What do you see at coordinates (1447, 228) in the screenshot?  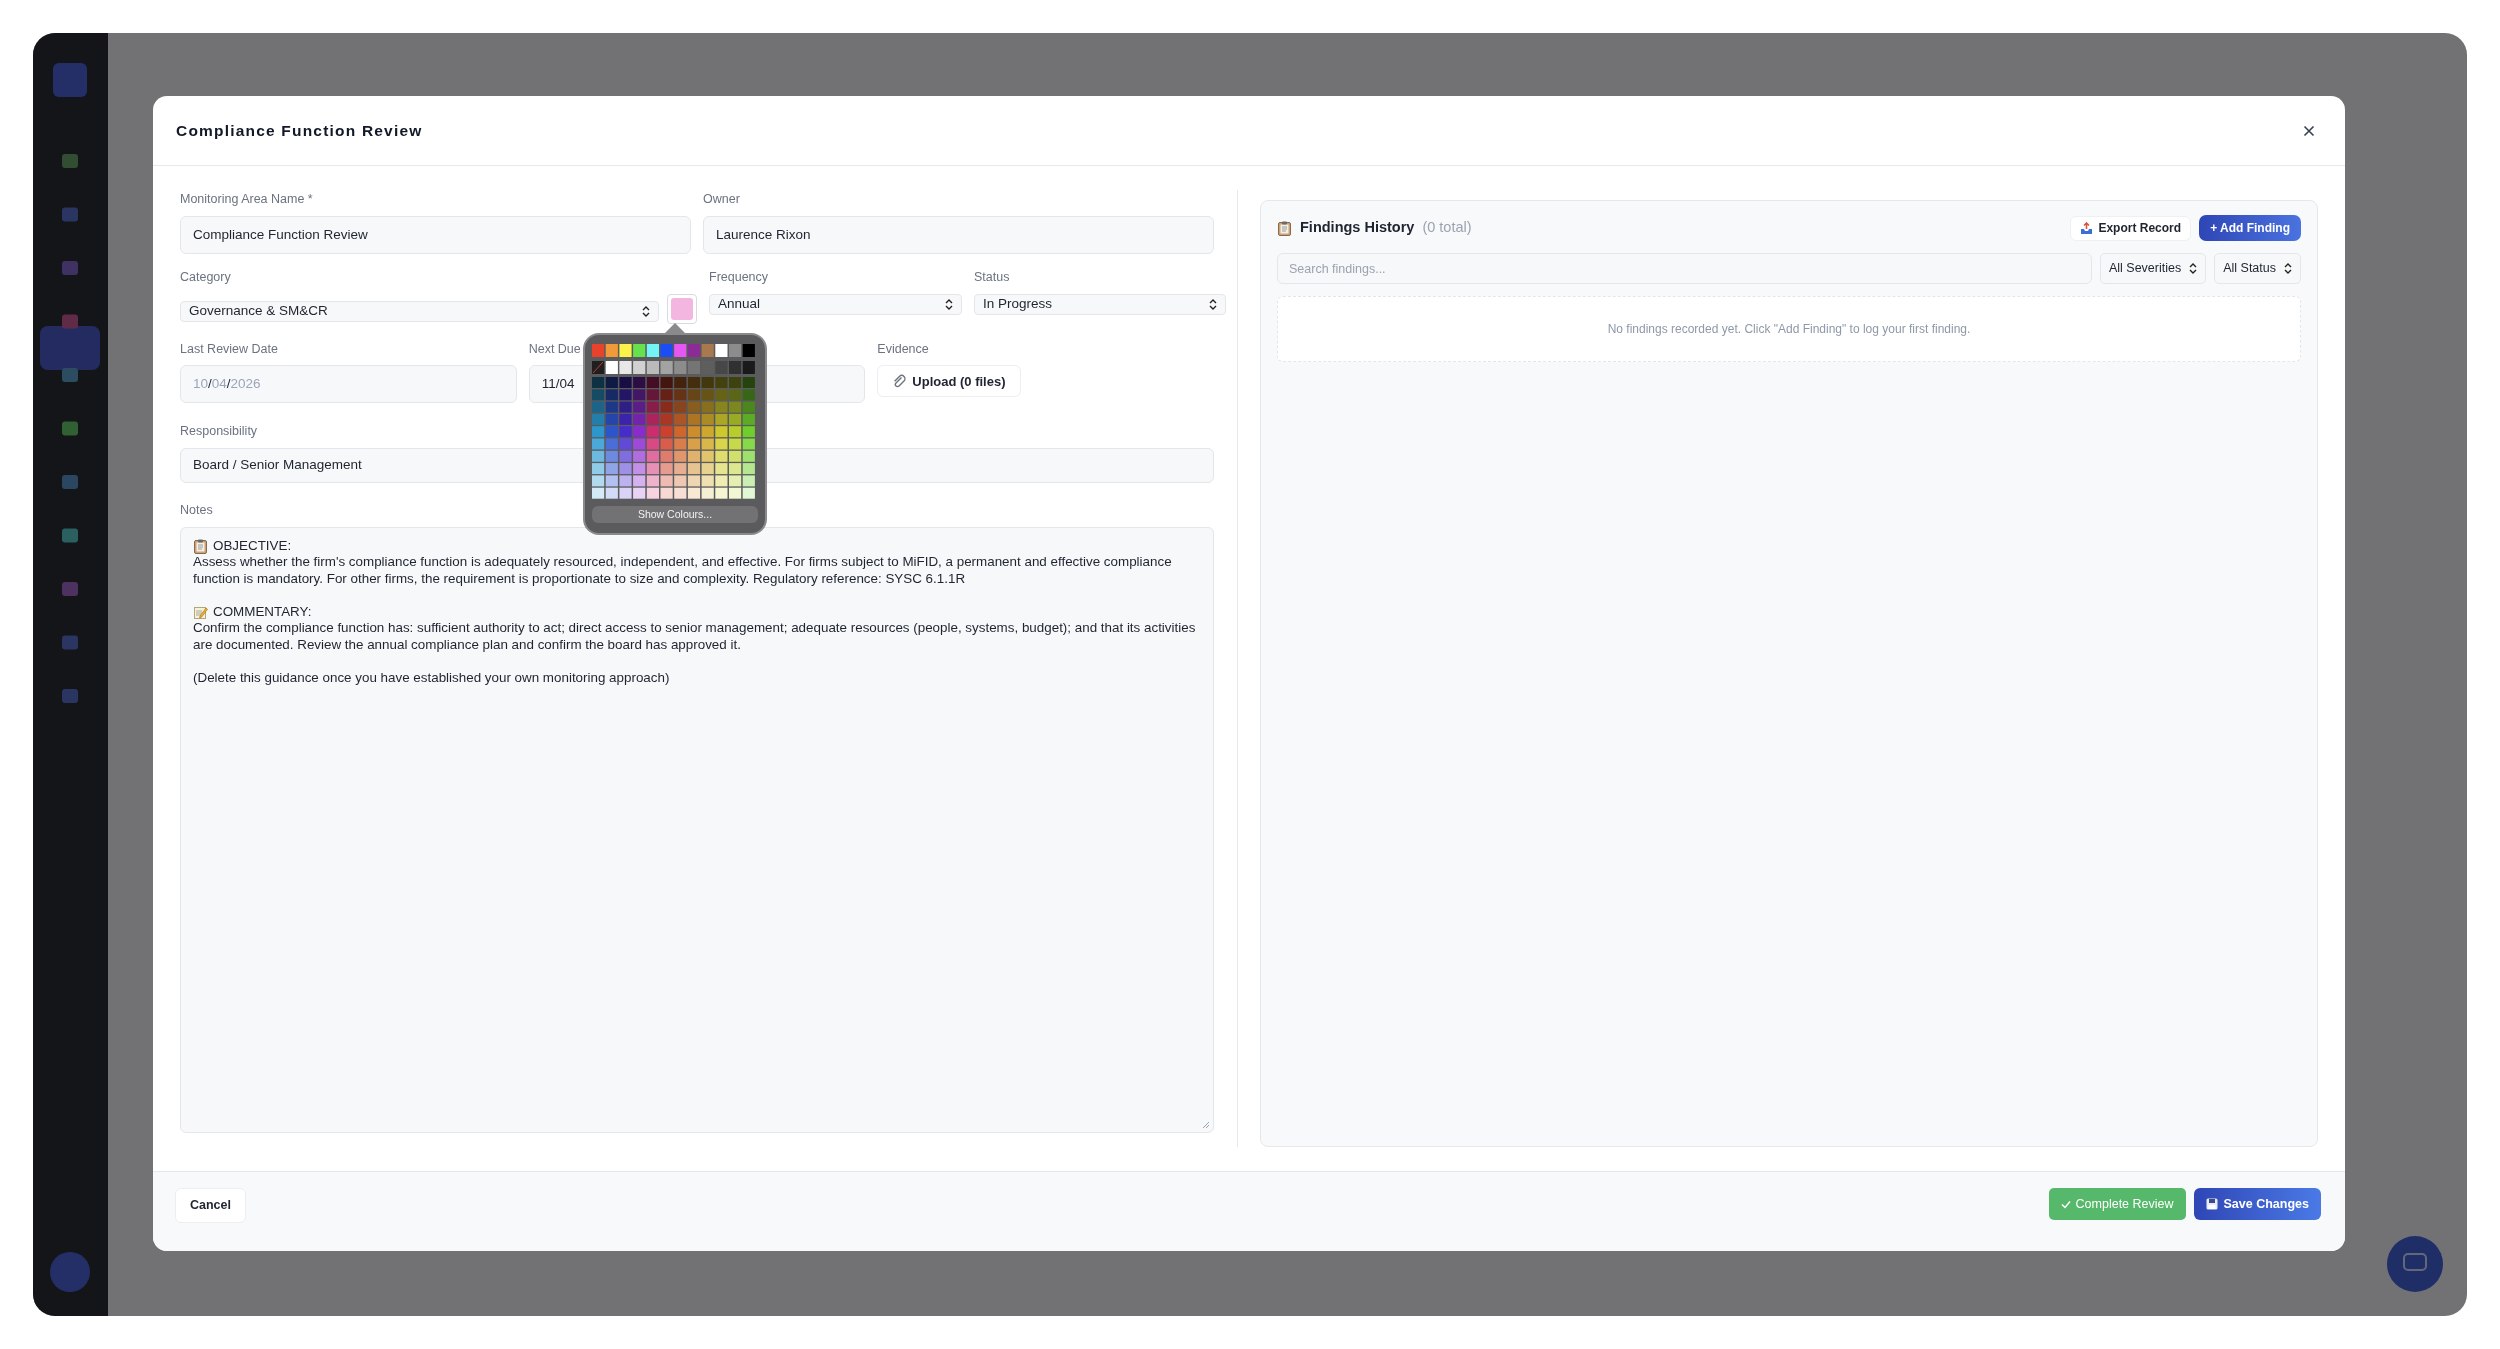 I see `findings-count: (0 total)` at bounding box center [1447, 228].